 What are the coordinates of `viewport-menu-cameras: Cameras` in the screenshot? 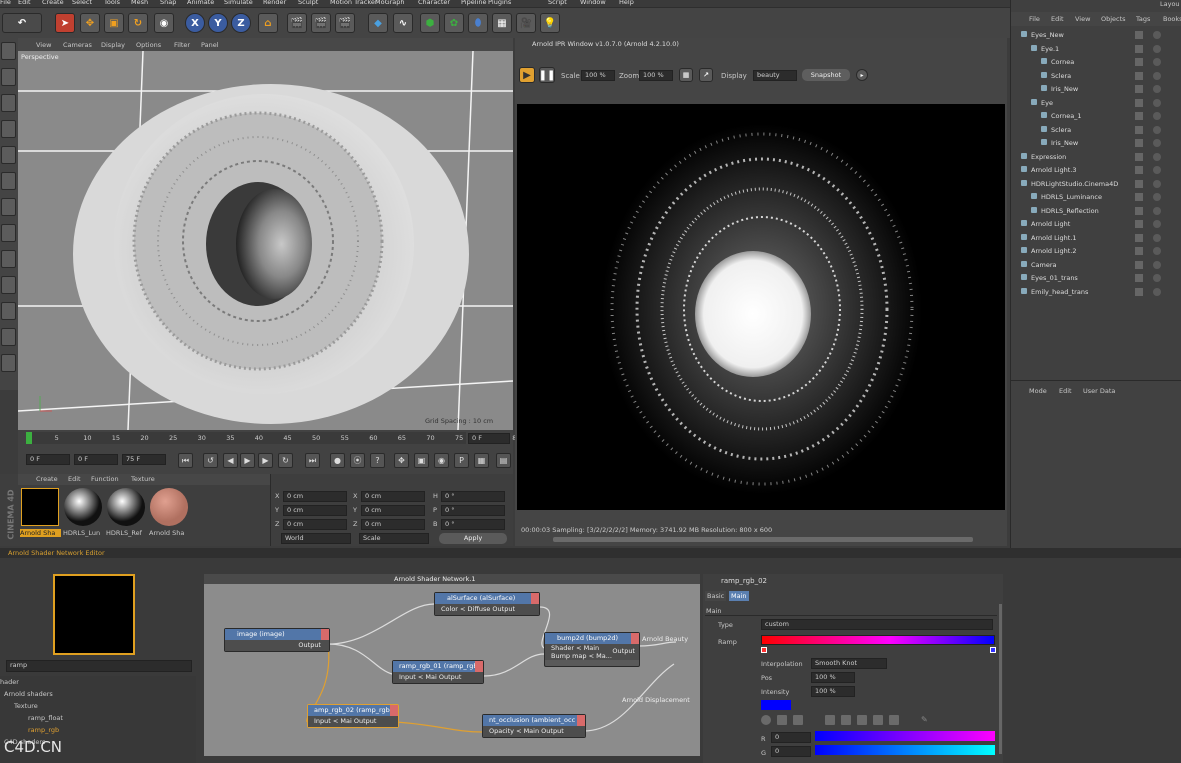 It's located at (77, 45).